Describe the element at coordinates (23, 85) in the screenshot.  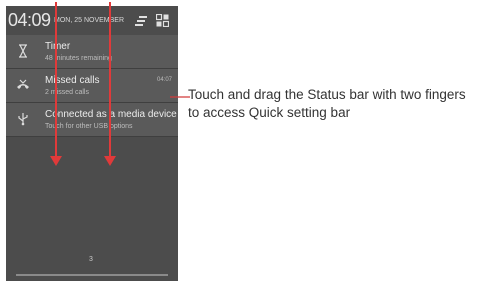
I see `missed-call-icon` at that location.